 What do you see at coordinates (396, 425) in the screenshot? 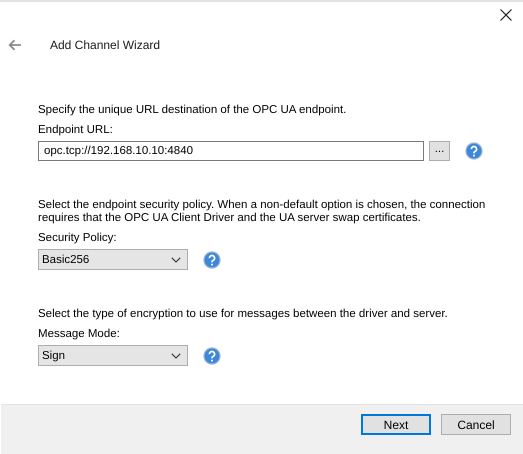
I see `dialog-button: Next` at bounding box center [396, 425].